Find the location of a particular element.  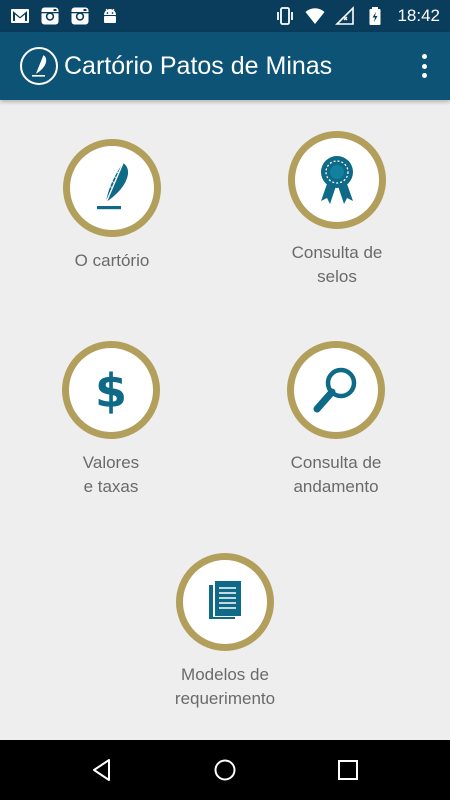

menu-item-label: O cartório is located at coordinates (112, 260).